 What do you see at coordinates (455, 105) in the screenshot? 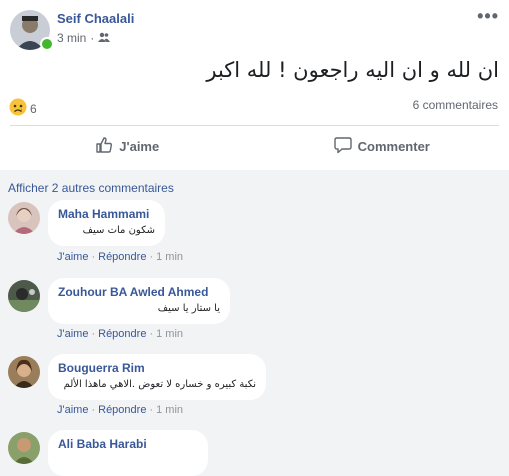
I see `comments-count: 6 commentaires` at bounding box center [455, 105].